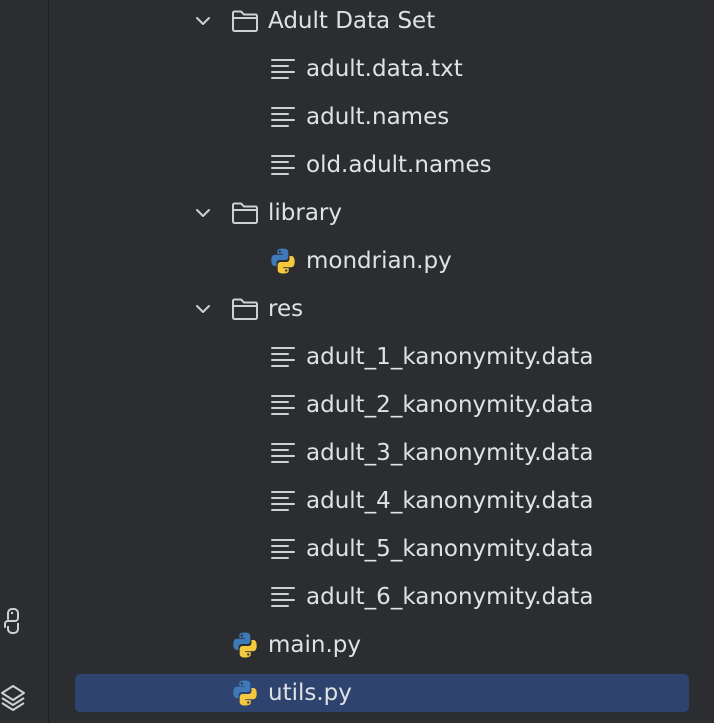 The image size is (714, 723). I want to click on tree-item-label: utils.py, so click(310, 693).